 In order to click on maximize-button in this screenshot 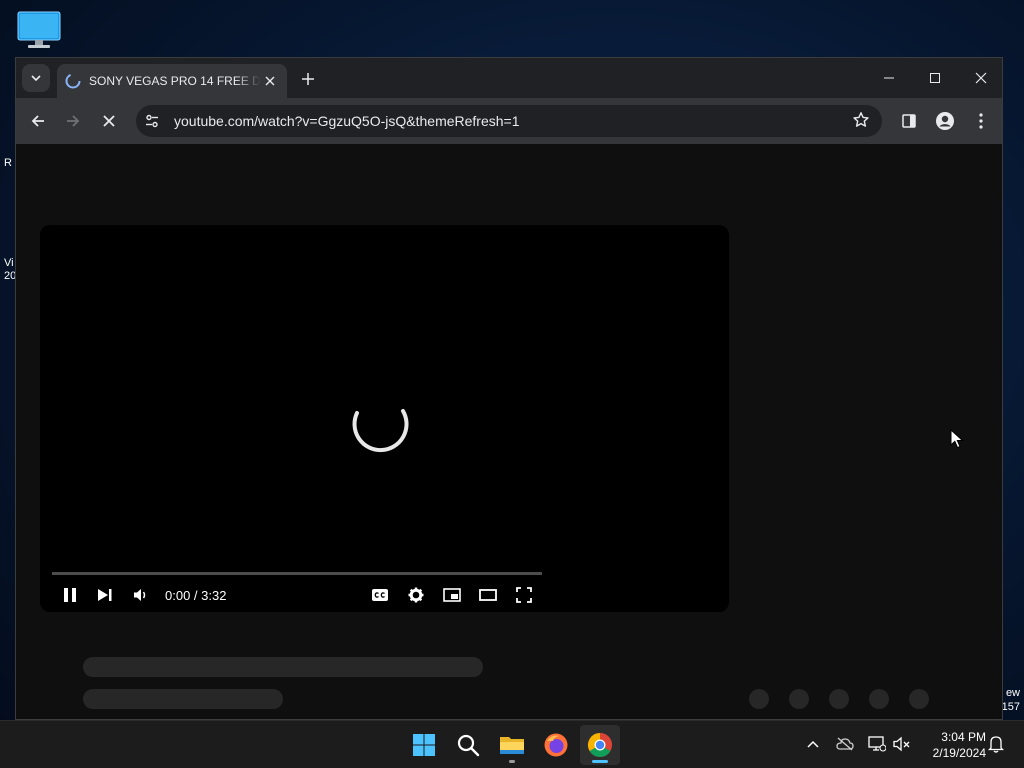, I will do `click(935, 78)`.